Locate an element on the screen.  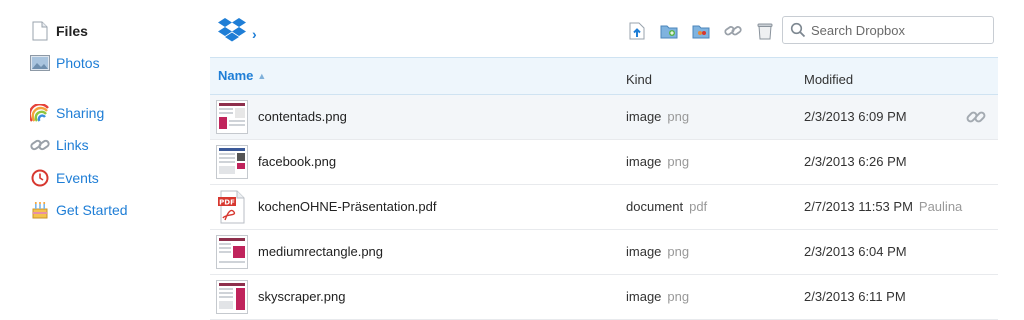
sidebar-item-events: Events is located at coordinates (64, 178).